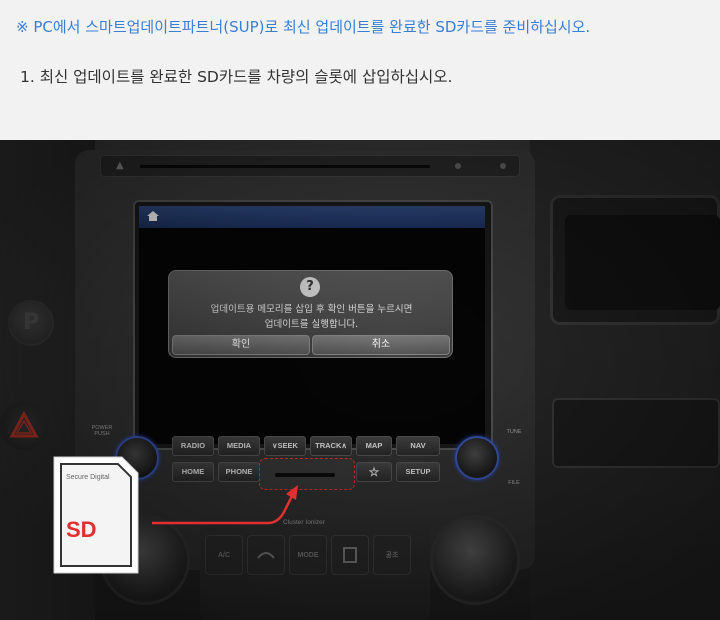 Image resolution: width=720 pixels, height=620 pixels. I want to click on step-1-text: 1. 최신 업데이트를 완료한 SD카드를 차량의 슬롯에 삽입하십시오., so click(236, 77).